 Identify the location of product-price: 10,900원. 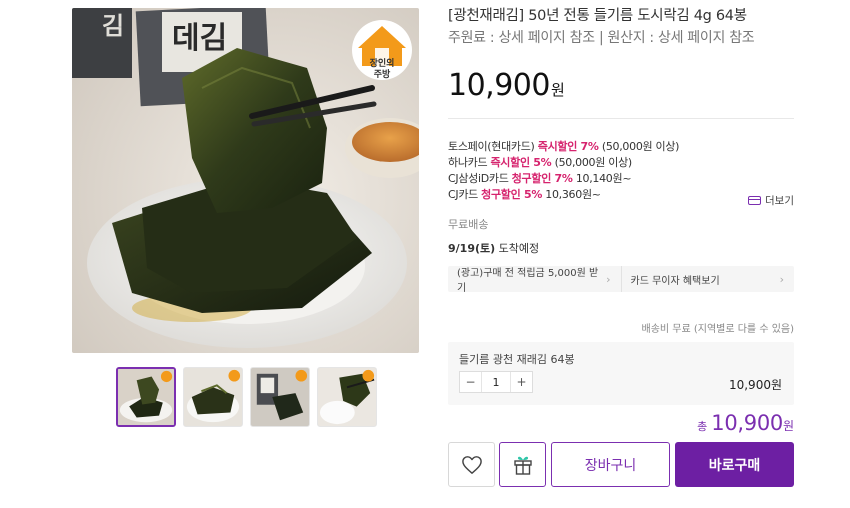
(506, 85).